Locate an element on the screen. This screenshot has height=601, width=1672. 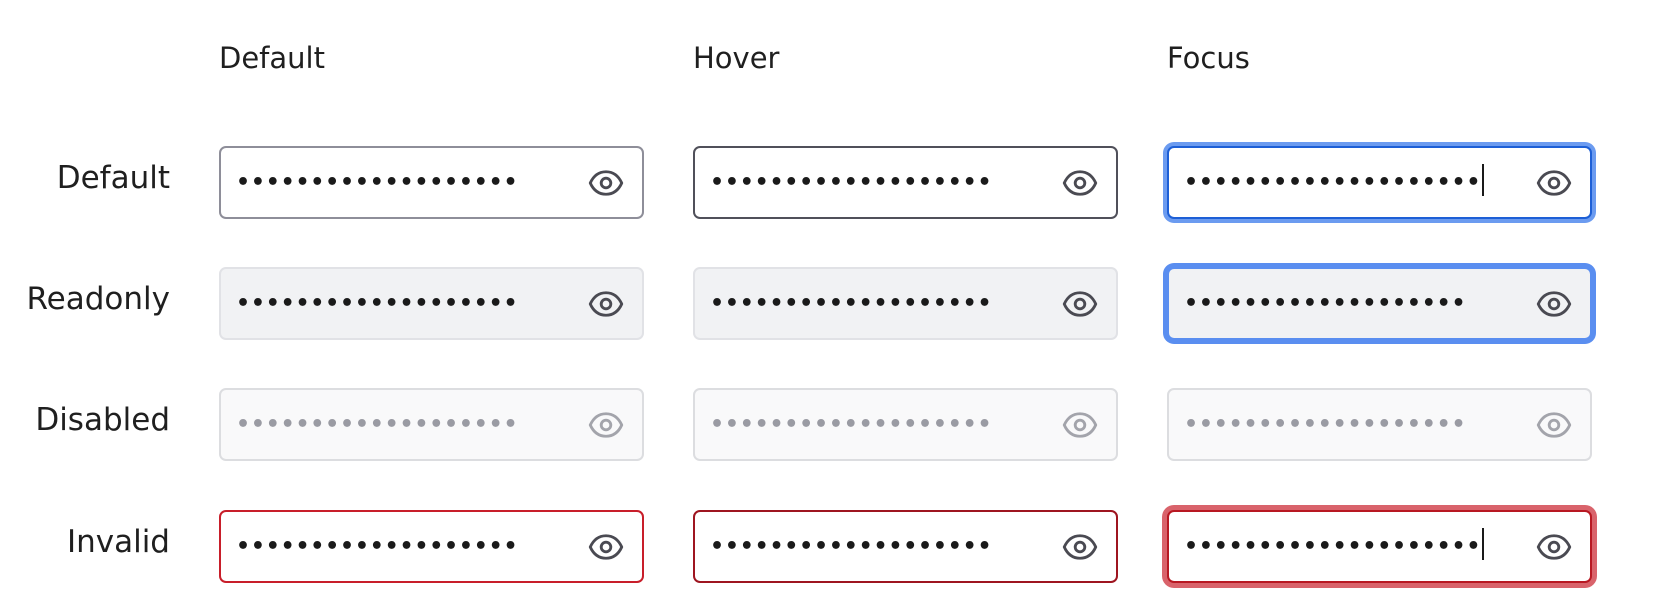
column-header-default: Default is located at coordinates (272, 58).